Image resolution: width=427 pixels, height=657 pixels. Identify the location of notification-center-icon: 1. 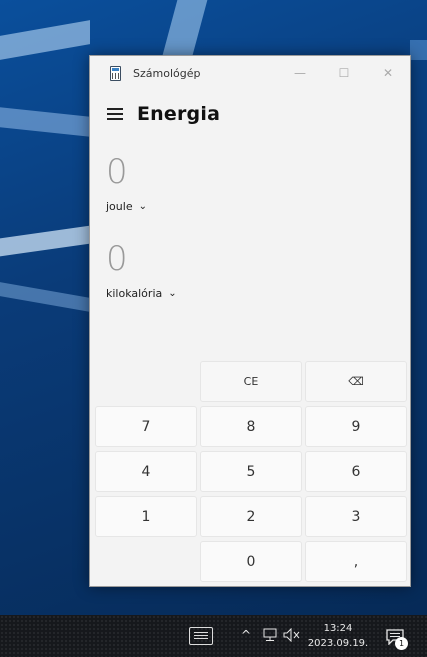
(395, 637).